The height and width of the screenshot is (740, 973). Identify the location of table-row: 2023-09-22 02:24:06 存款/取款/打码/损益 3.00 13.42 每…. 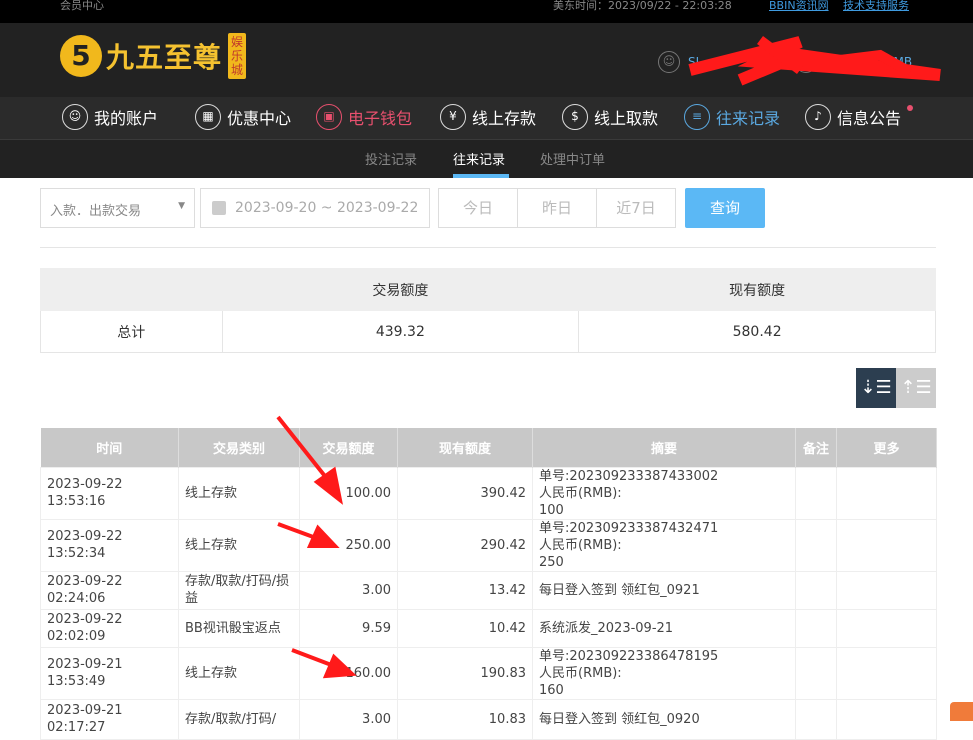
(488, 590).